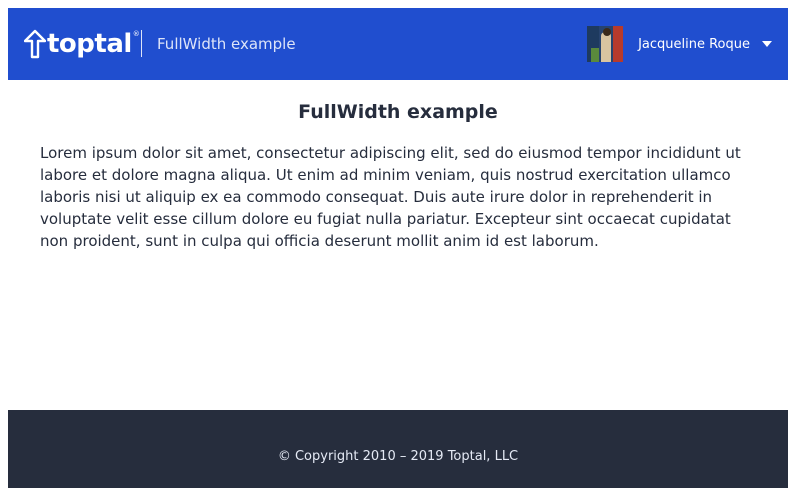 This screenshot has height=496, width=796. I want to click on toptal-logo: toptal ®, so click(82, 44).